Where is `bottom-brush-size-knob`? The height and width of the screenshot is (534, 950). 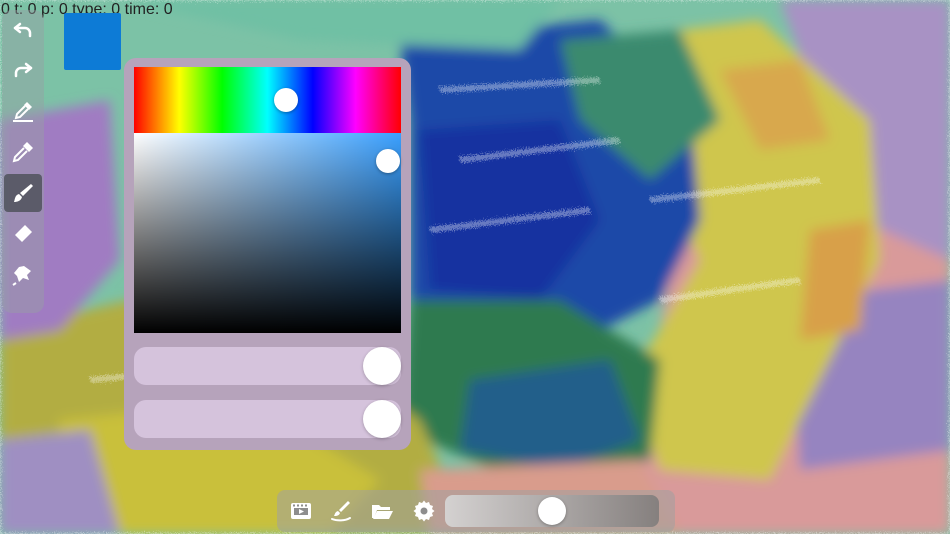
bottom-brush-size-knob is located at coordinates (552, 511).